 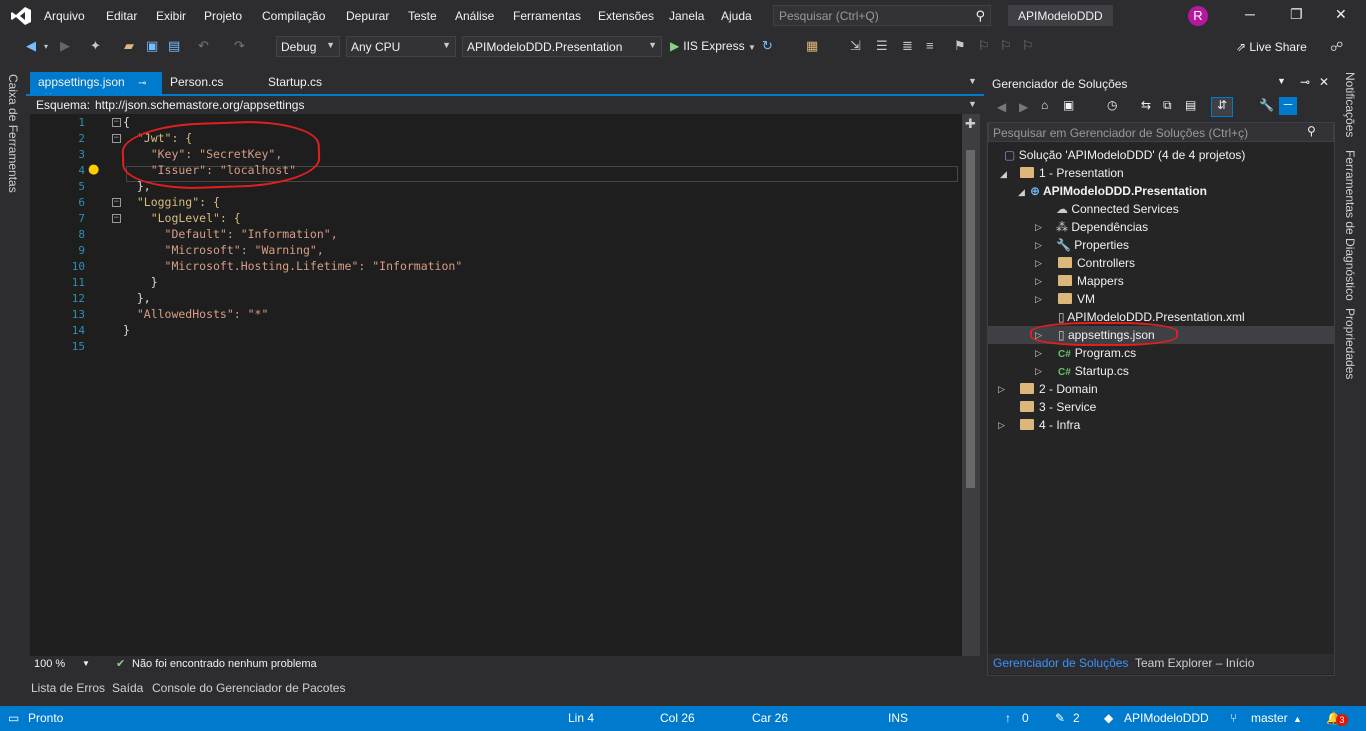 I want to click on status-char: Car 26, so click(x=770, y=718).